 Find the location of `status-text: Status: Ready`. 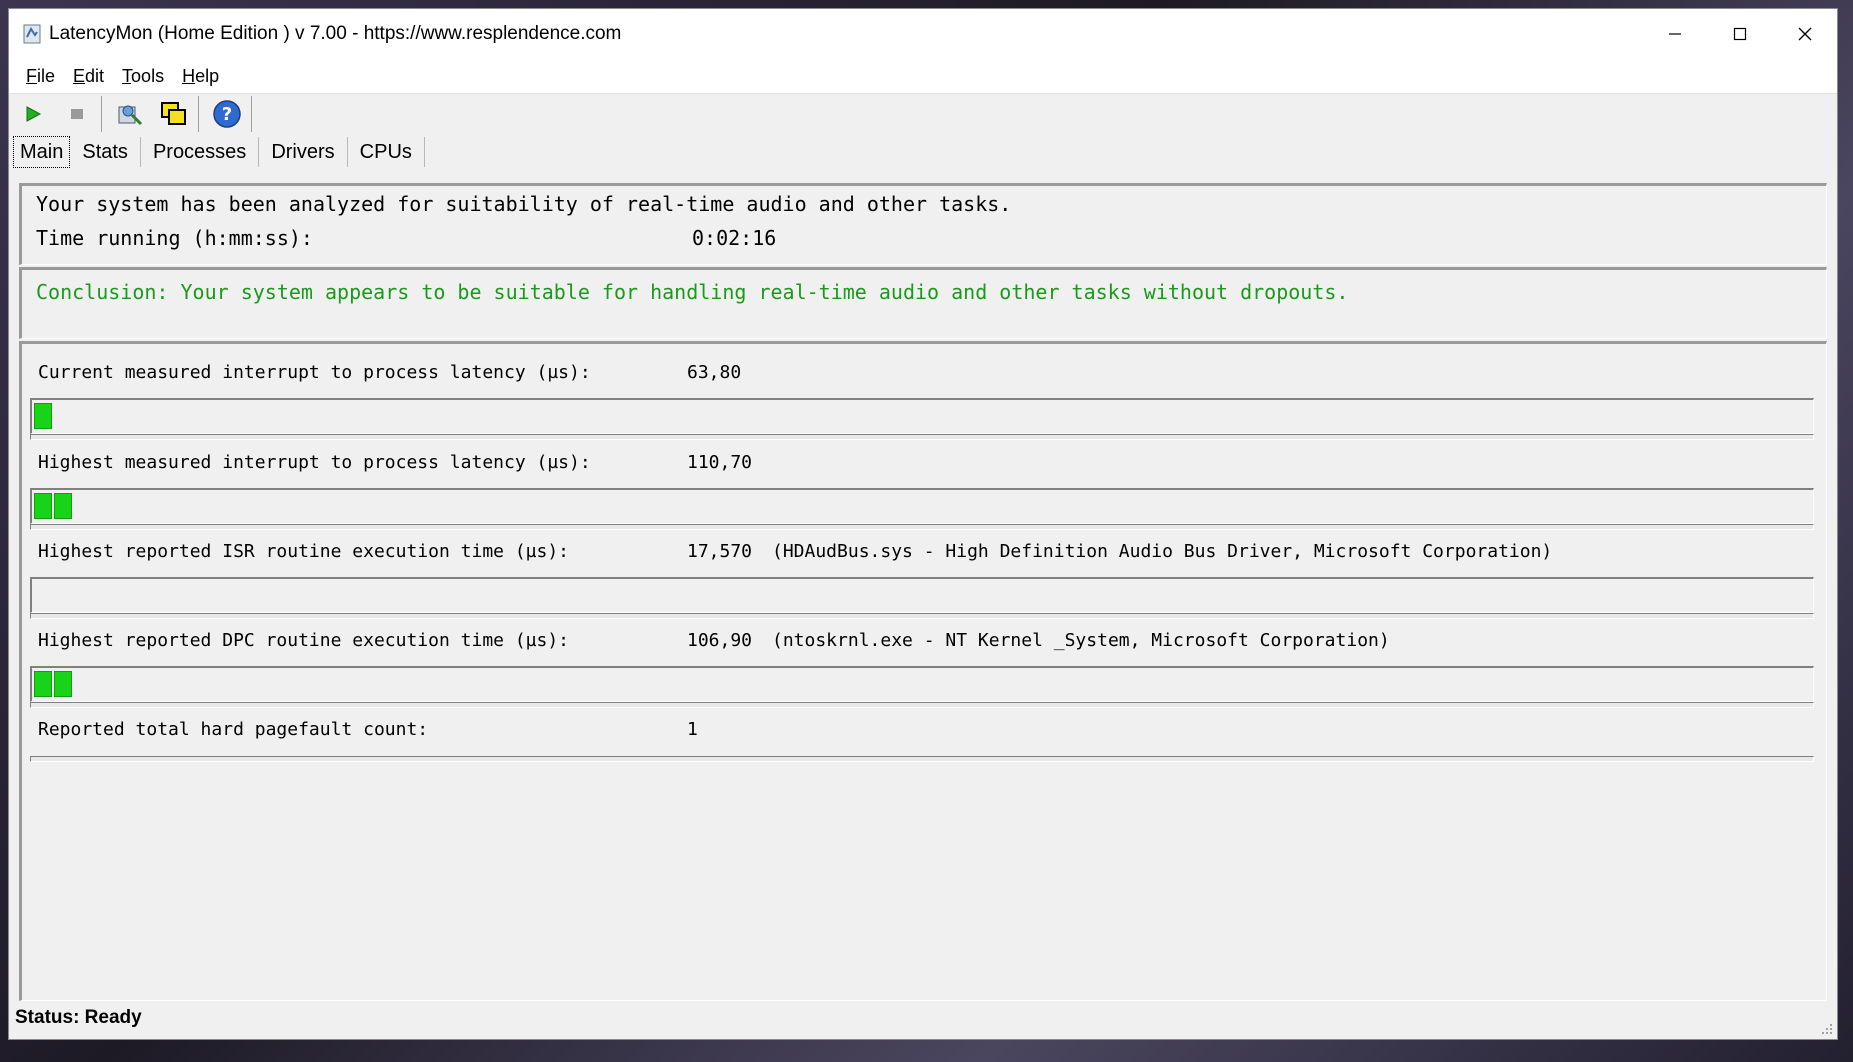

status-text: Status: Ready is located at coordinates (78, 1017).